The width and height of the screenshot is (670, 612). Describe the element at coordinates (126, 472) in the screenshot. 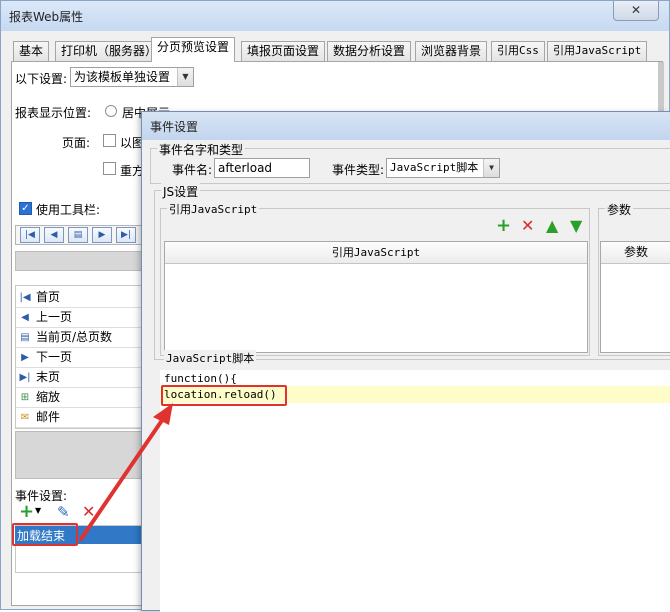

I see `annotation-arrow` at that location.